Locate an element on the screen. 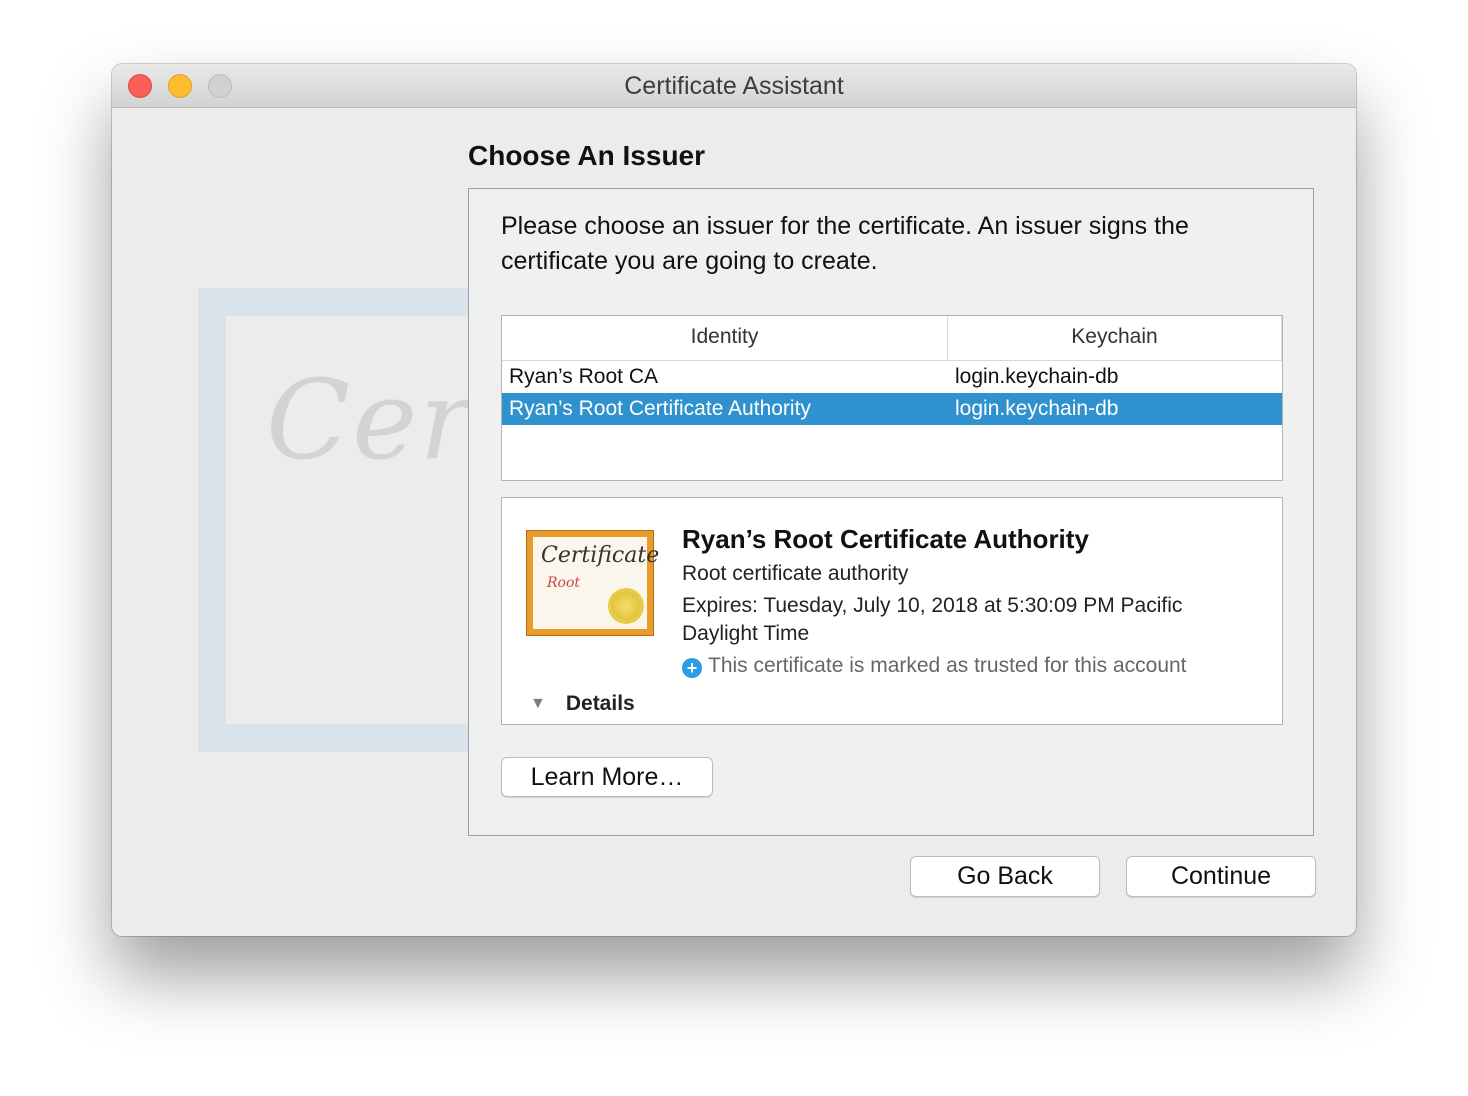  plus-circle-icon: + is located at coordinates (692, 668).